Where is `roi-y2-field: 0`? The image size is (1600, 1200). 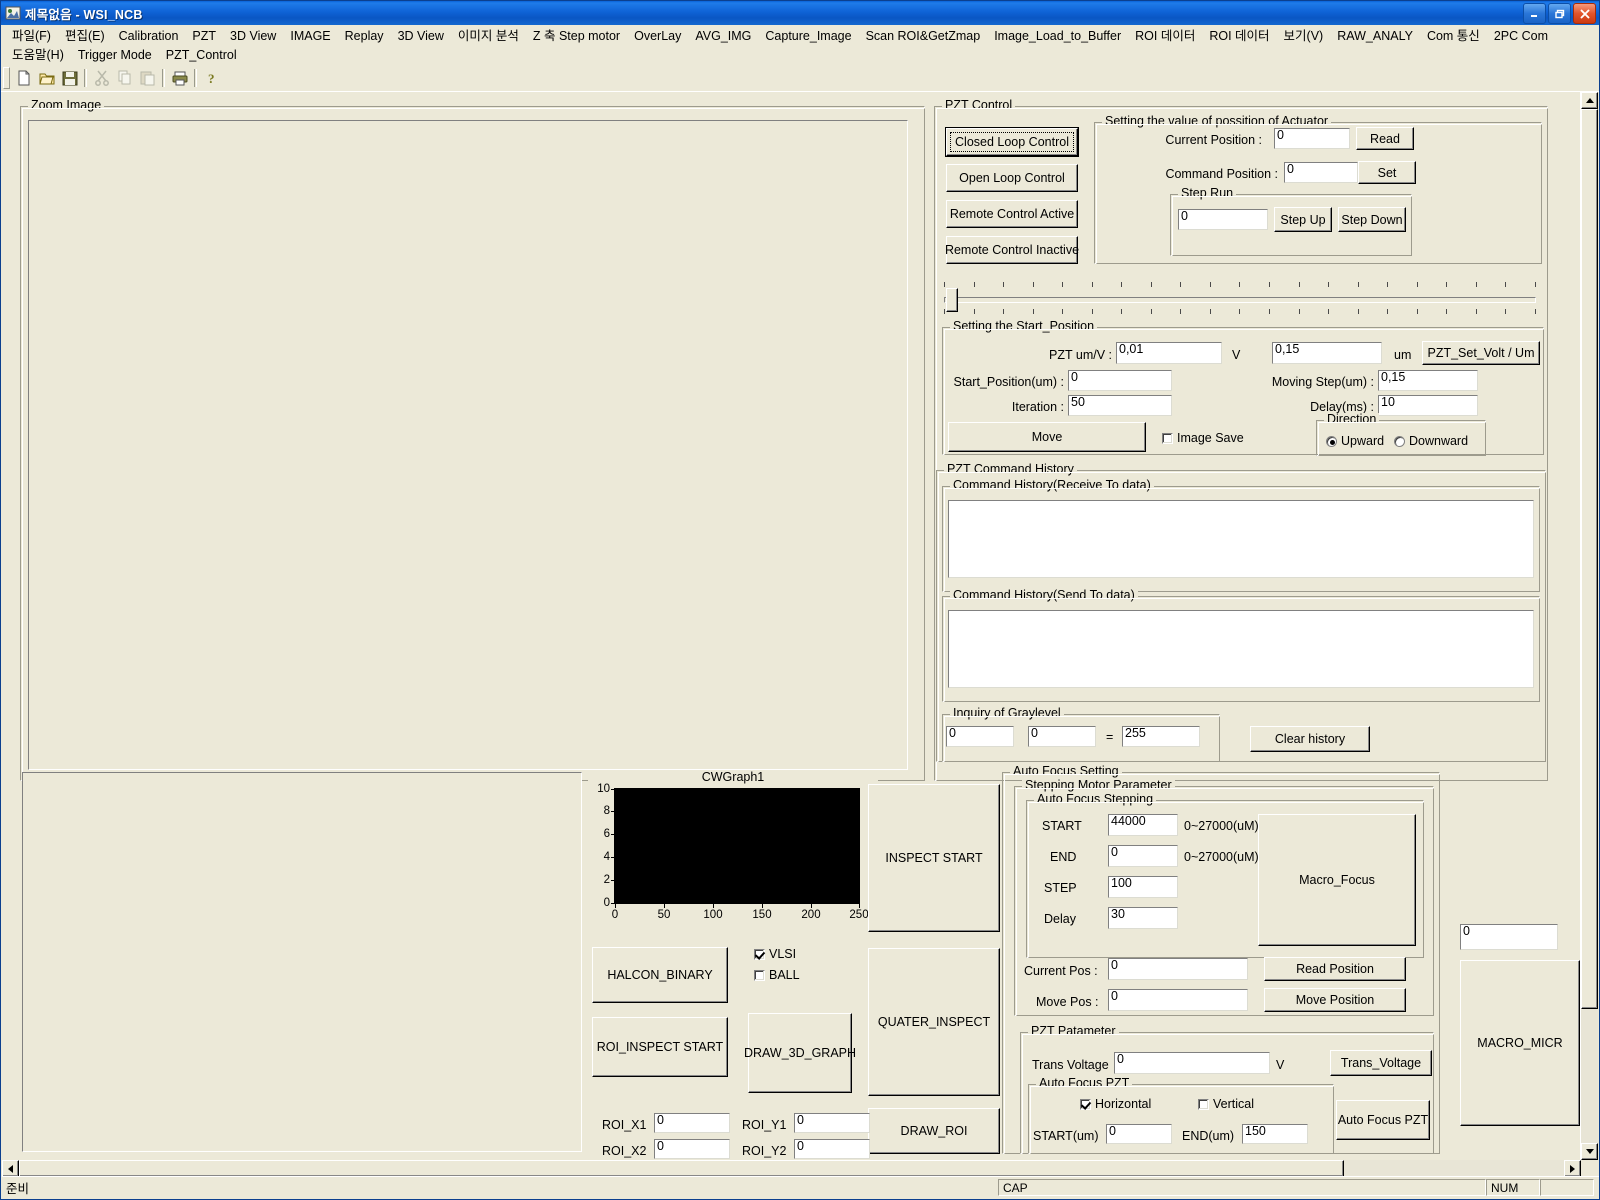
roi-y2-field: 0 is located at coordinates (832, 1149).